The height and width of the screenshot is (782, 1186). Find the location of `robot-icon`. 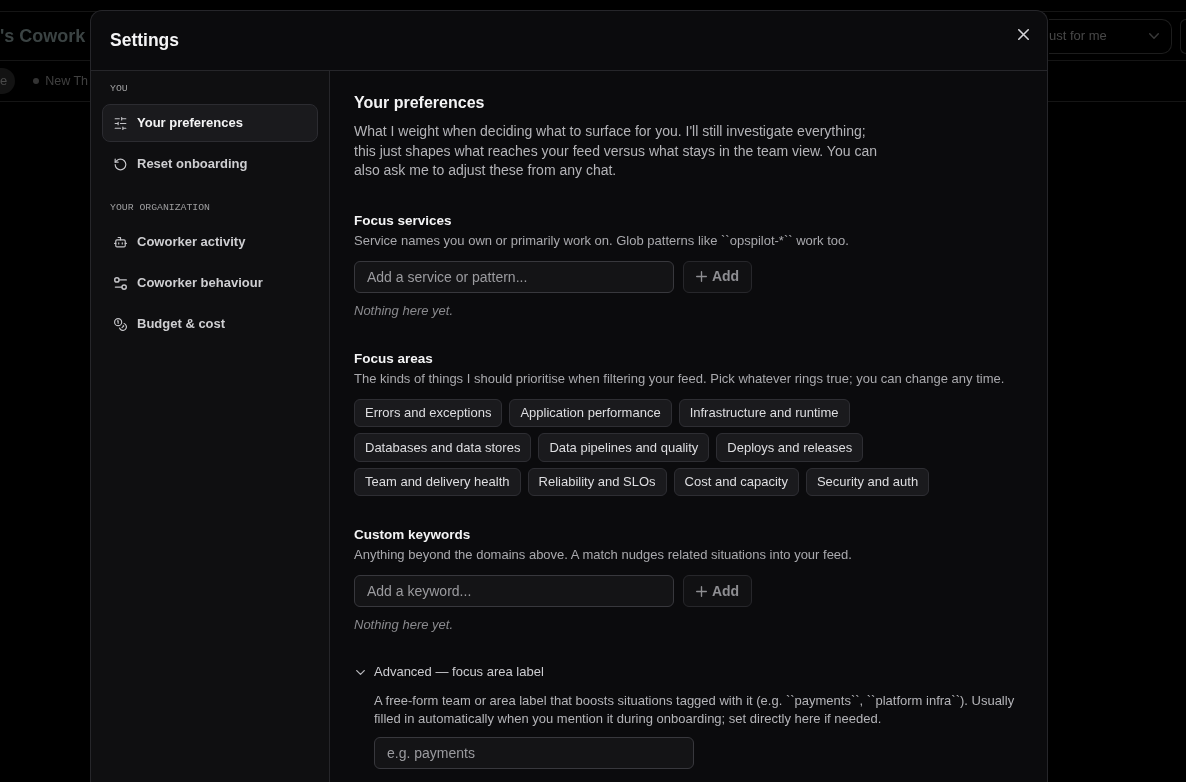

robot-icon is located at coordinates (120, 242).